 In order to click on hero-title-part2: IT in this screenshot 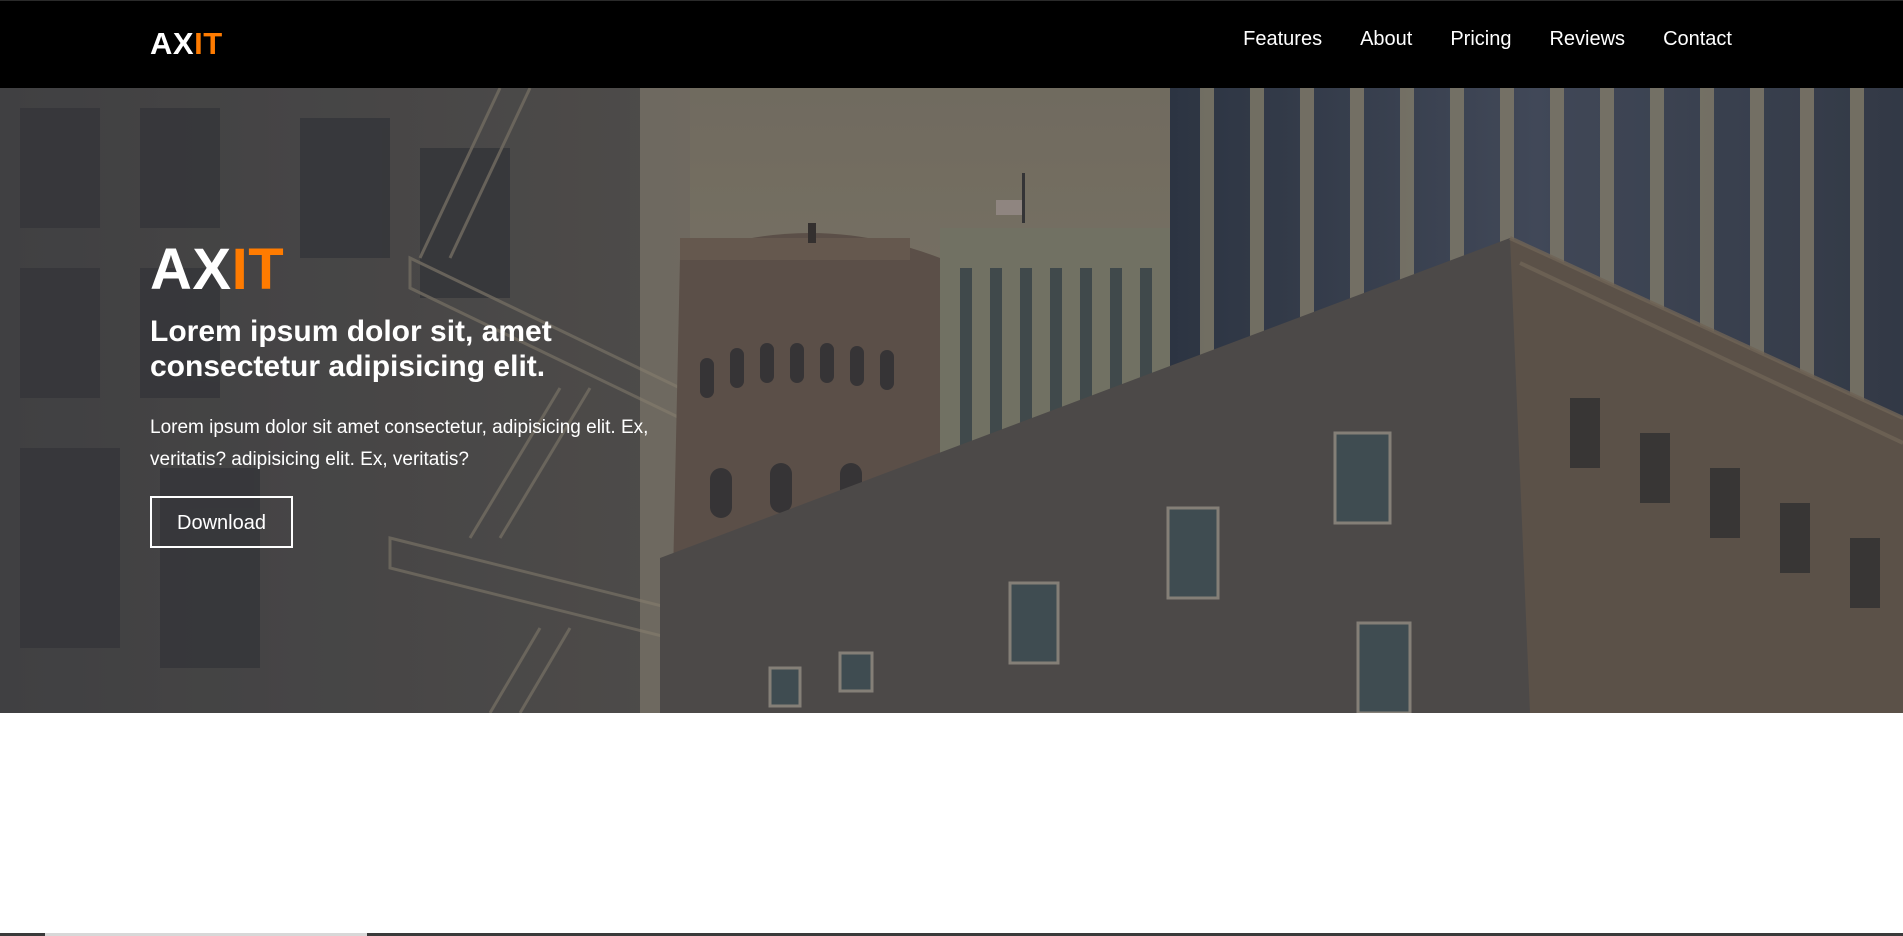, I will do `click(258, 269)`.